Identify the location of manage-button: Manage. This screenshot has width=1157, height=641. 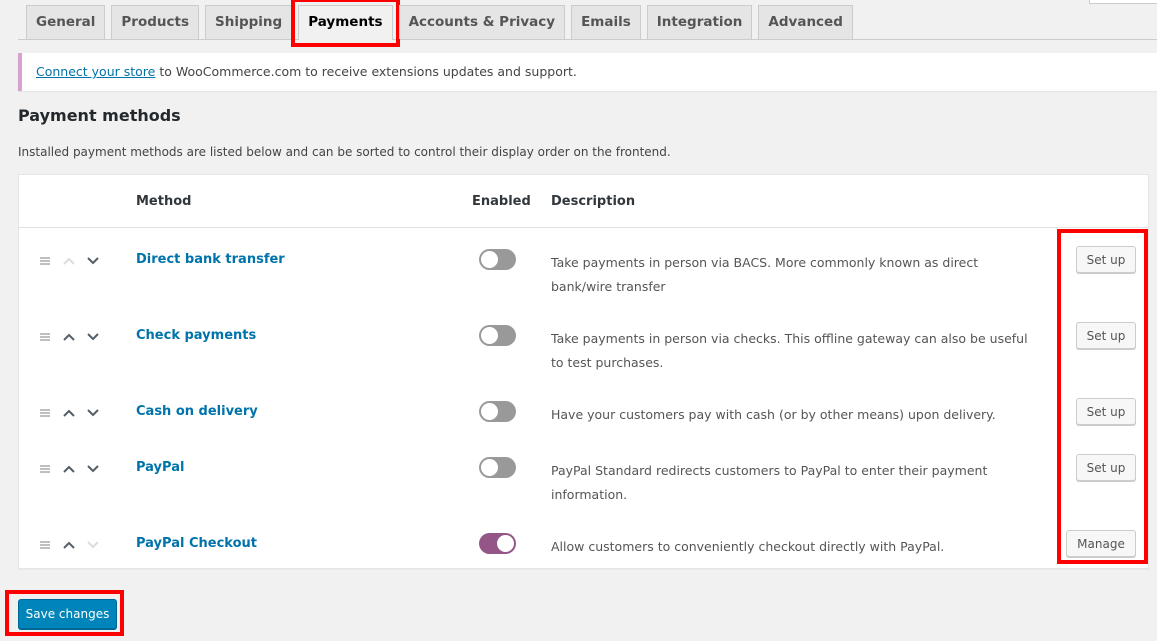
(1101, 543).